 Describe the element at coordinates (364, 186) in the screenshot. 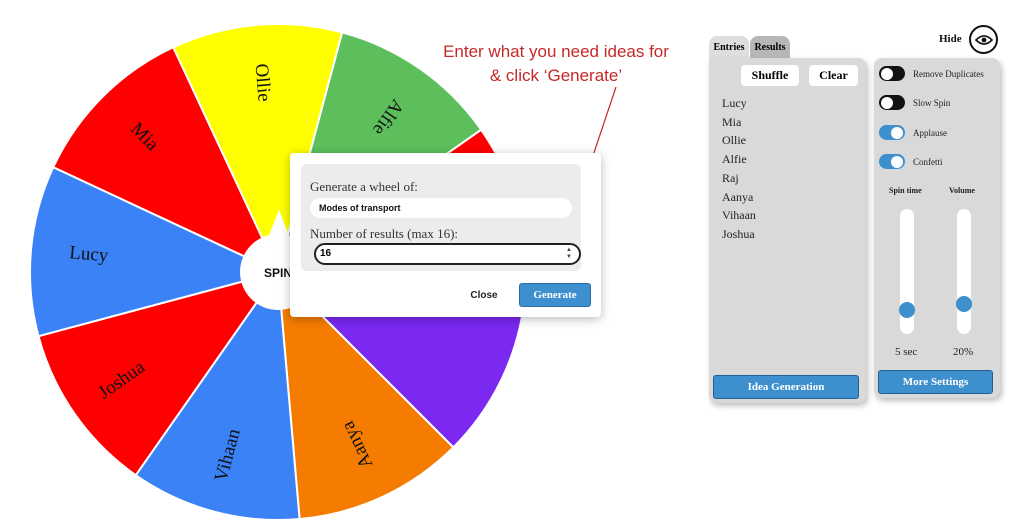

I see `topic-label: Generate a wheel of:` at that location.